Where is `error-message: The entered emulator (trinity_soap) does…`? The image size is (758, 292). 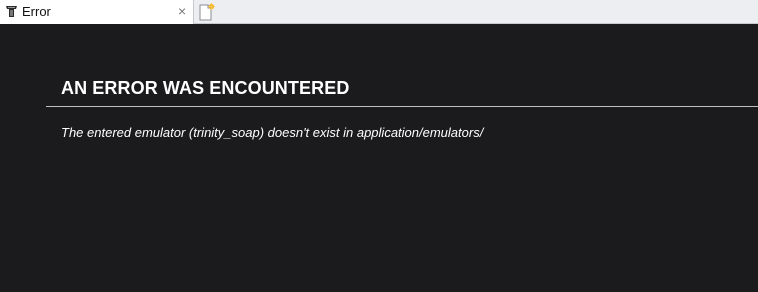 error-message: The entered emulator (trinity_soap) does… is located at coordinates (272, 132).